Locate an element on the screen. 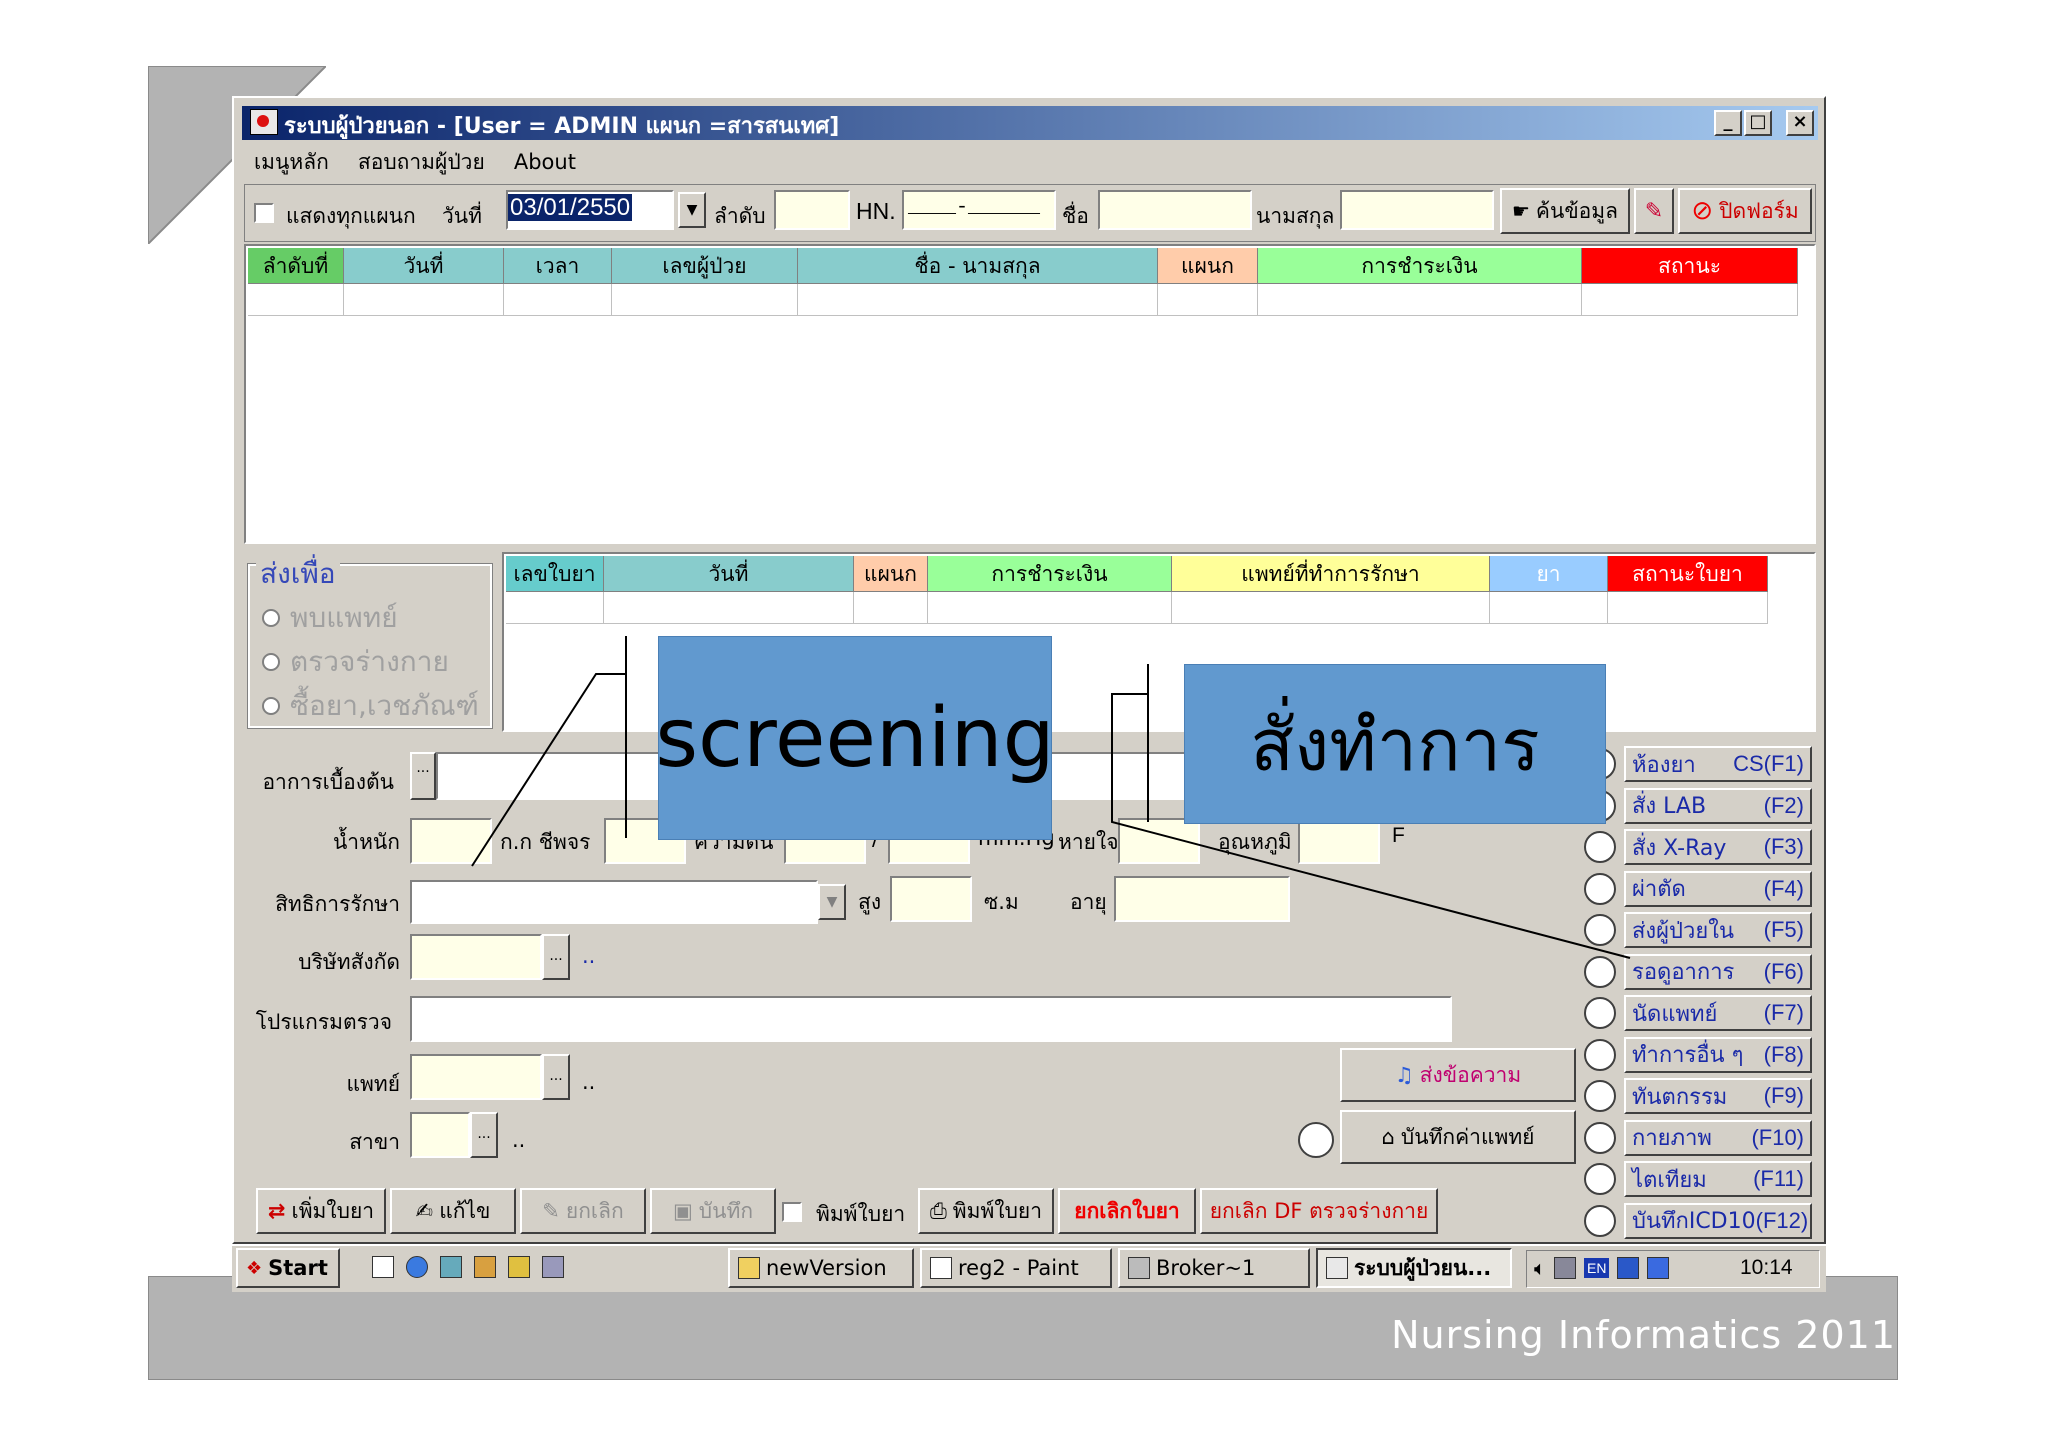 The image size is (2048, 1447). internet-explorer-icon is located at coordinates (417, 1267).